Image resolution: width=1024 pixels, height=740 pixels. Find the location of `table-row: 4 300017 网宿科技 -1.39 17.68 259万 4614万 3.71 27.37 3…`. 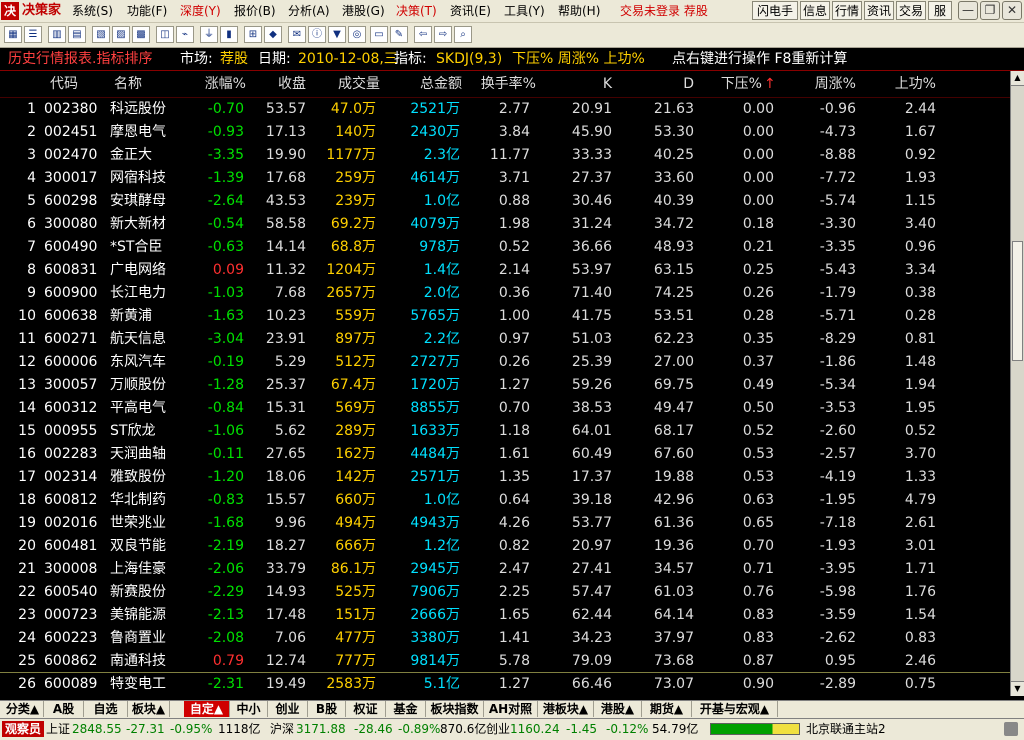

table-row: 4 300017 网宿科技 -1.39 17.68 259万 4614万 3.71 27.37 3… is located at coordinates (505, 178).